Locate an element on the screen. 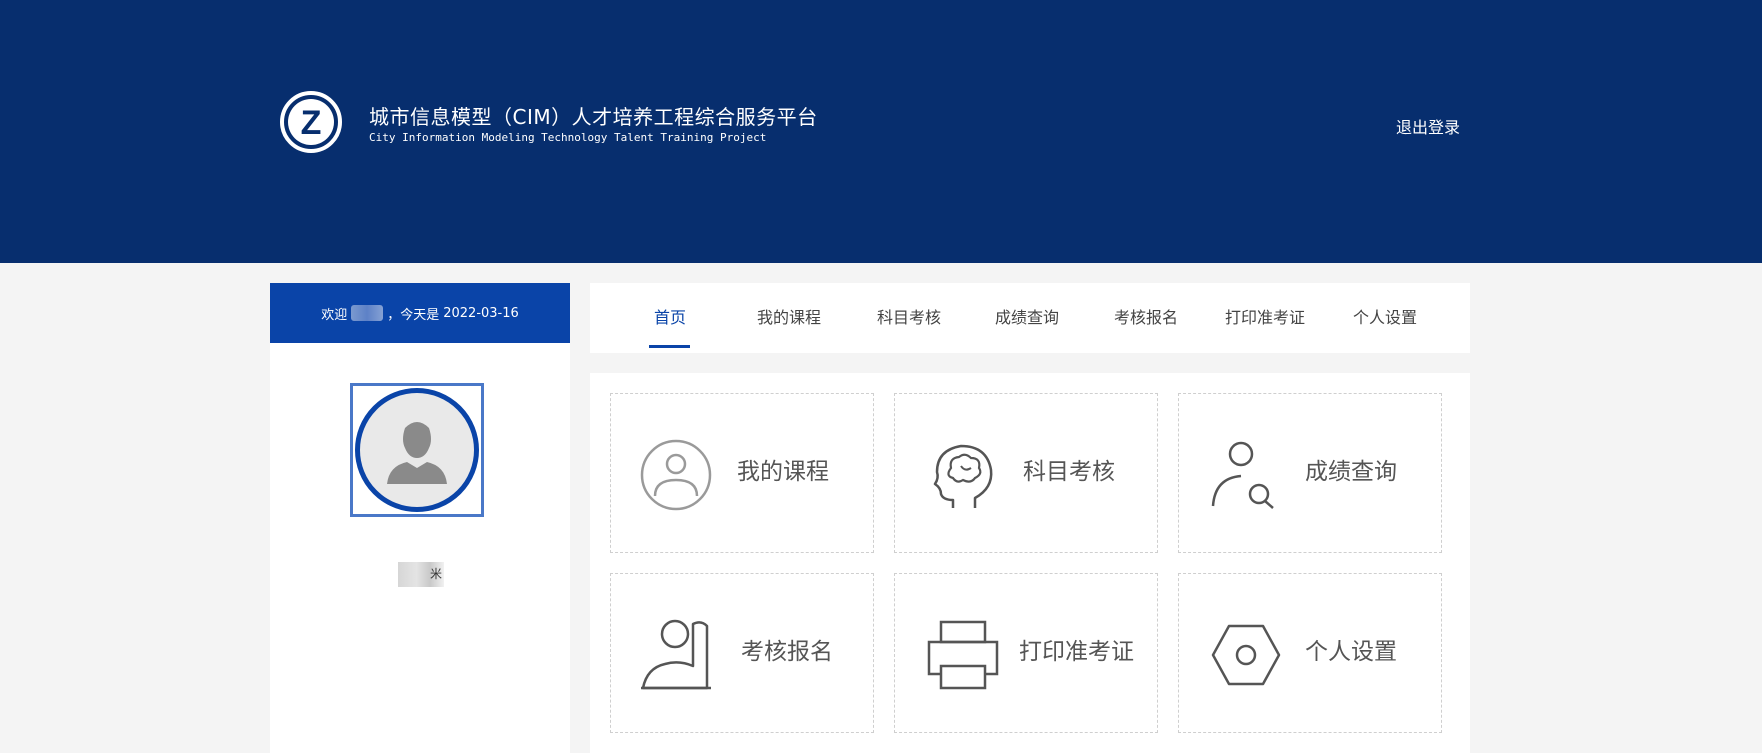 The height and width of the screenshot is (753, 1762). tab-exam-registration: 考核报名 is located at coordinates (1146, 318).